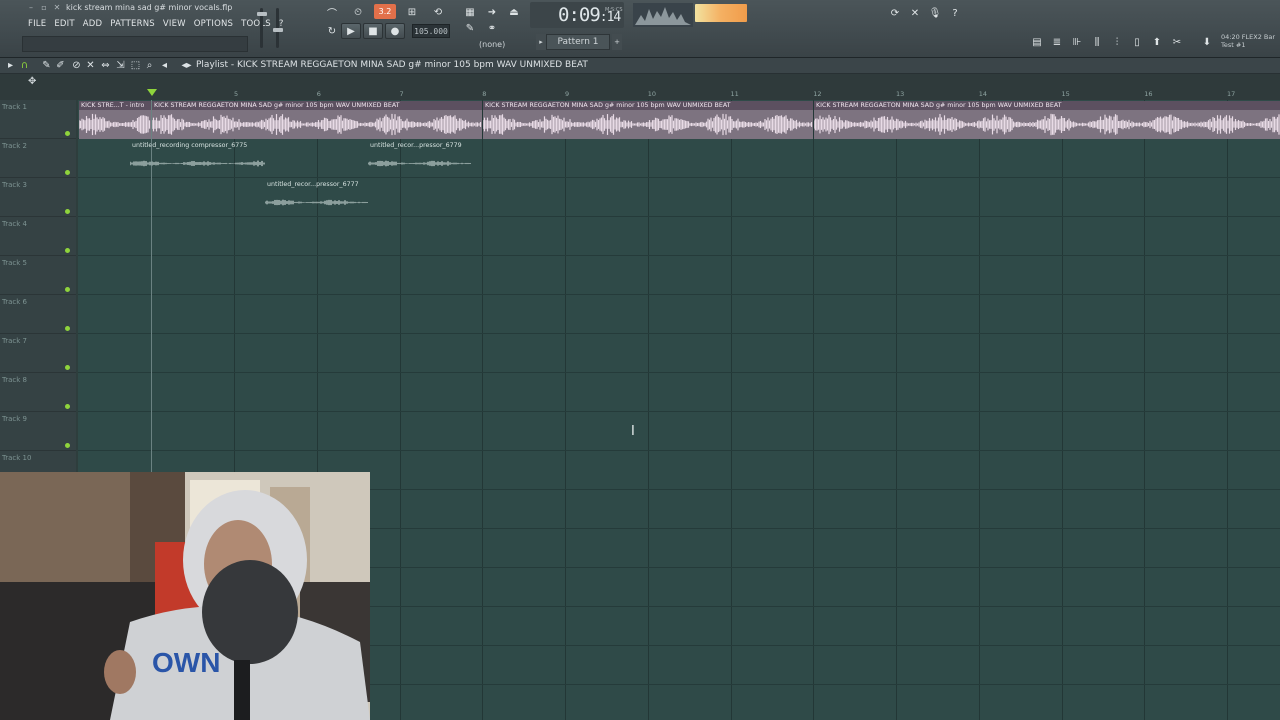 Image resolution: width=1280 pixels, height=720 pixels. What do you see at coordinates (174, 25) in the screenshot?
I see `menu-view: VIEW` at bounding box center [174, 25].